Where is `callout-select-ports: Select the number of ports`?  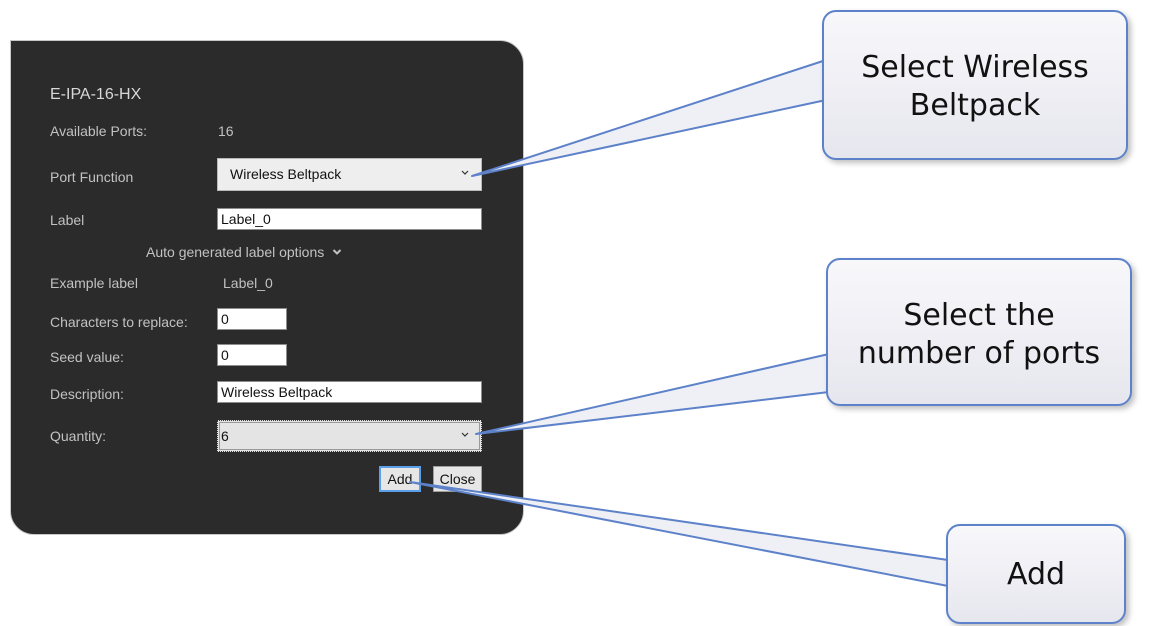
callout-select-ports: Select the number of ports is located at coordinates (979, 332).